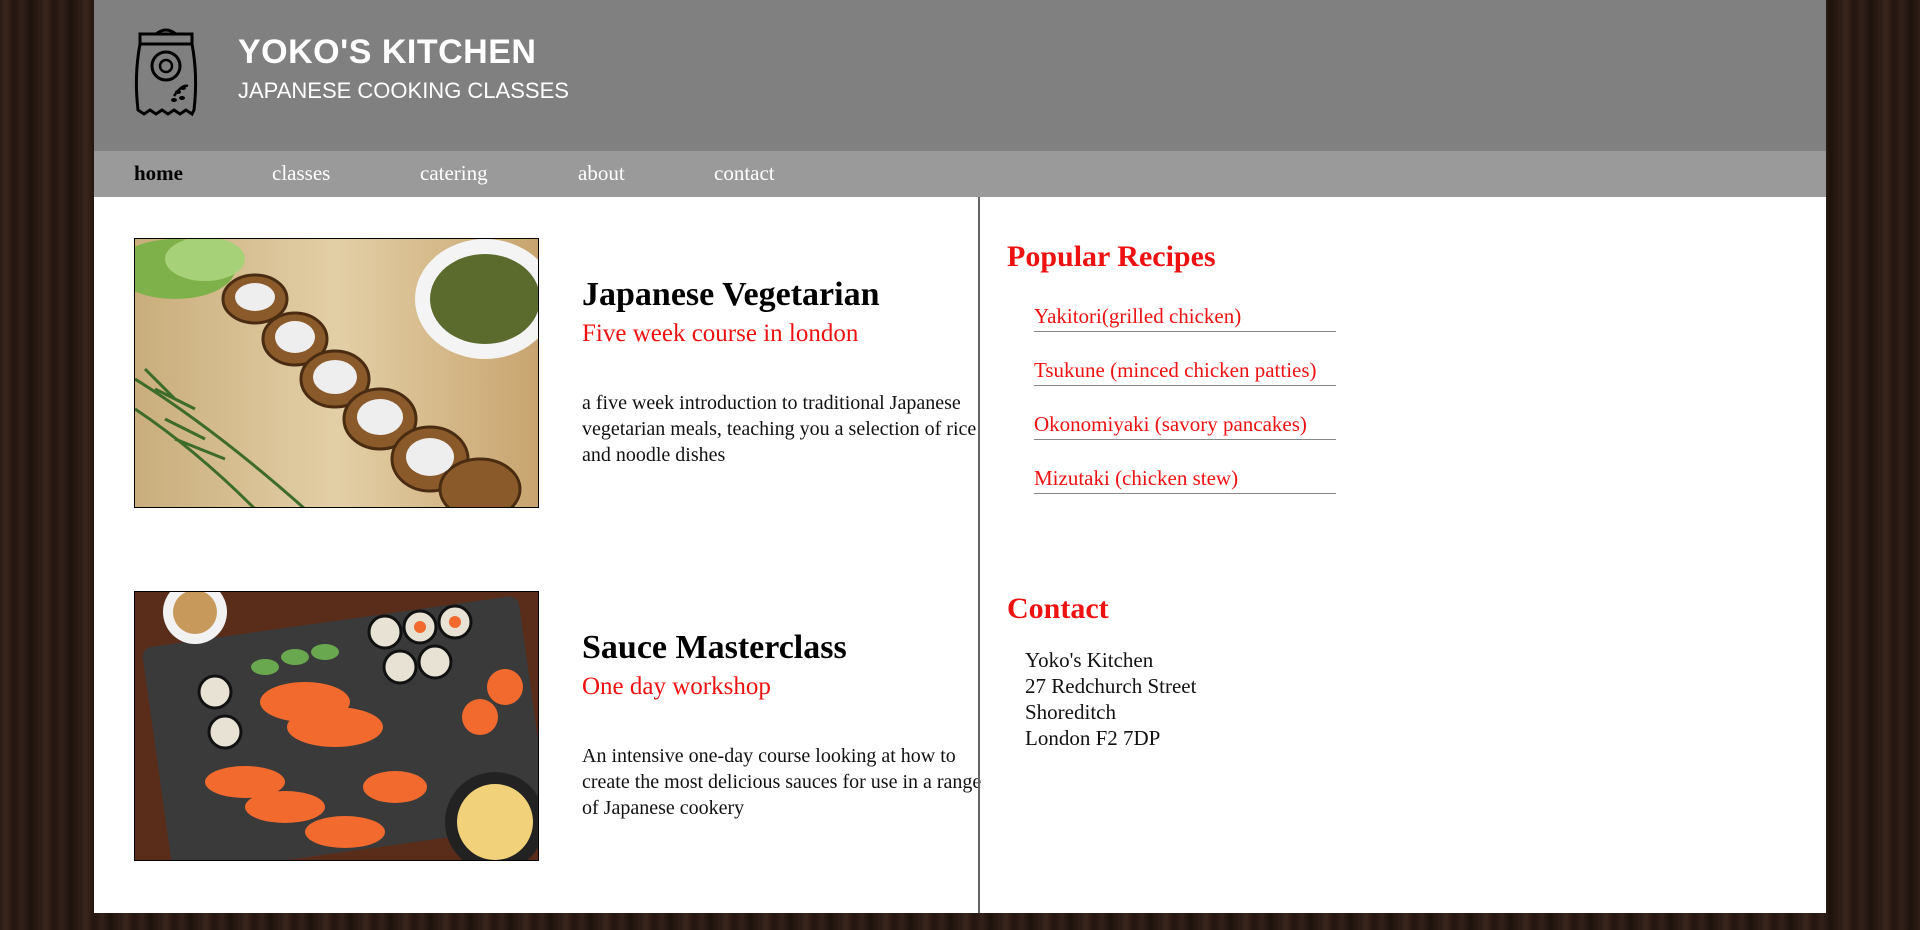  I want to click on contact-city: London F2 7DP, so click(1093, 738).